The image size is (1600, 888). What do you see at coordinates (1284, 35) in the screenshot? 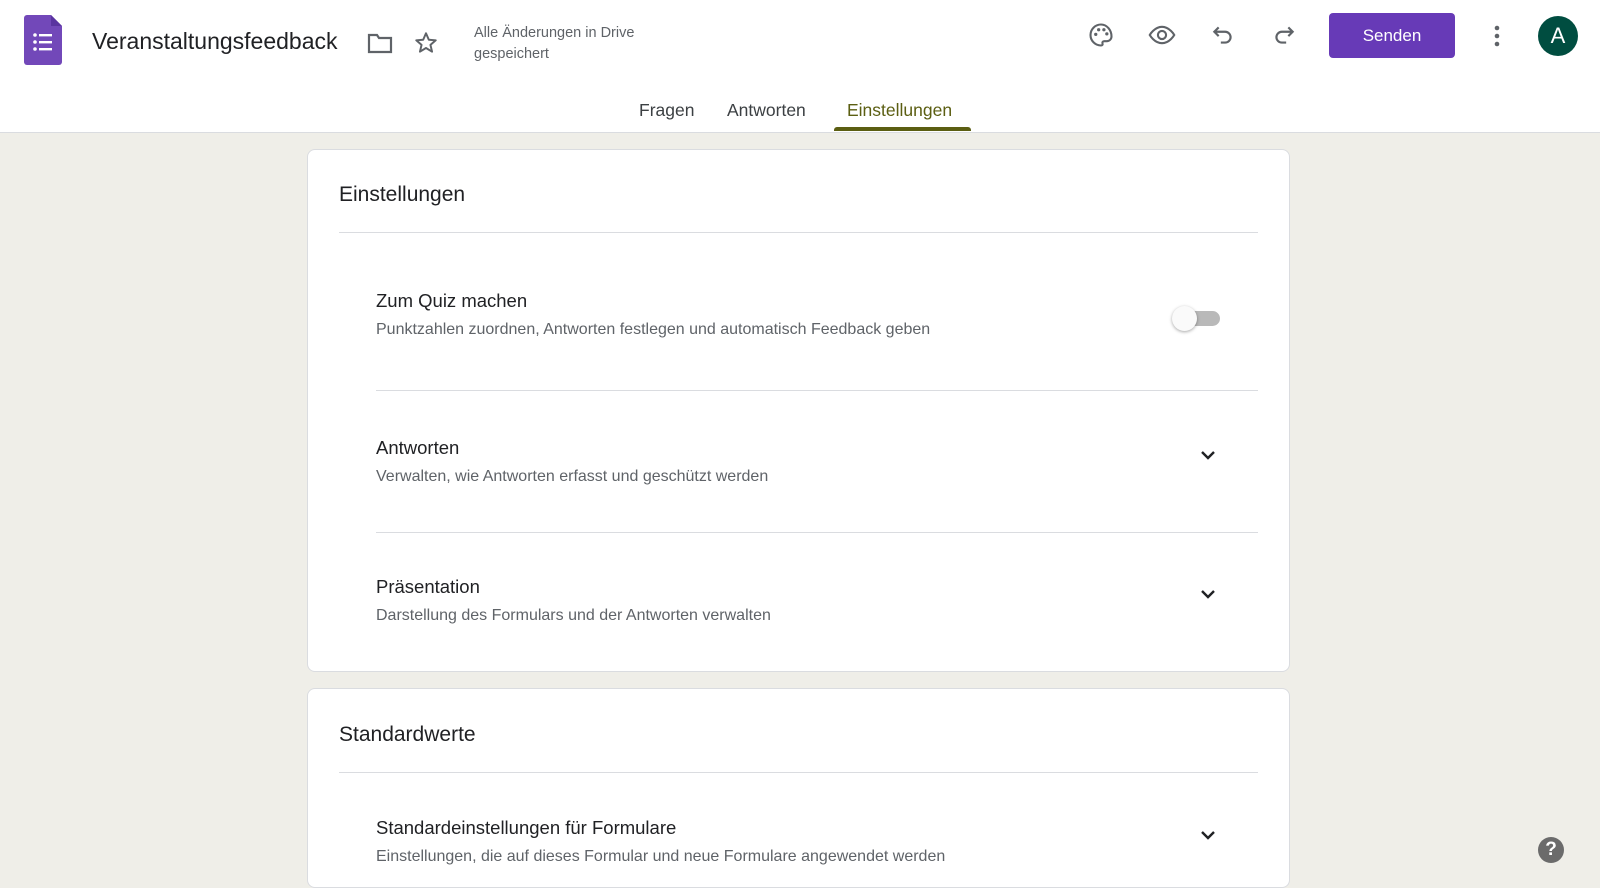
I see `redo-icon` at bounding box center [1284, 35].